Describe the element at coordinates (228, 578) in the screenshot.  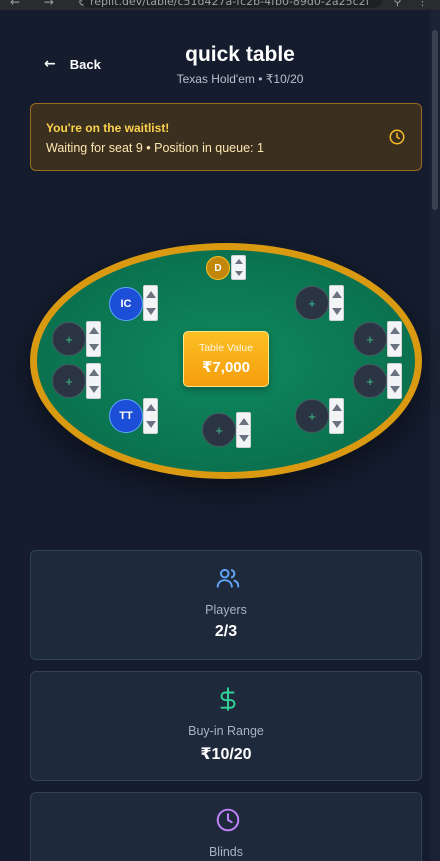
I see `users-icon` at that location.